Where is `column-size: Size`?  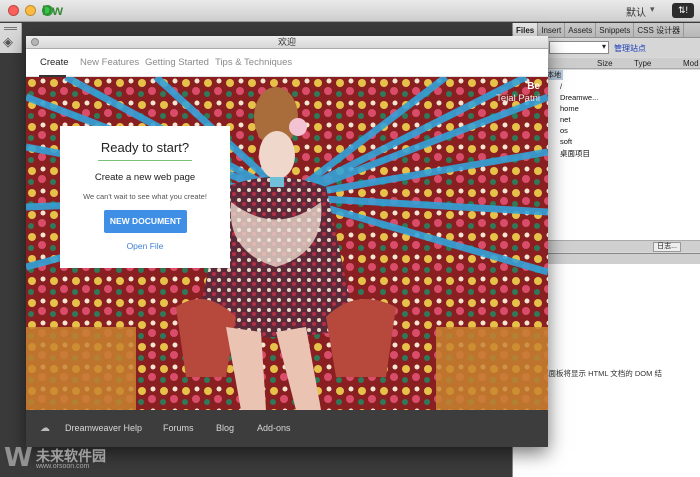 column-size: Size is located at coordinates (605, 63).